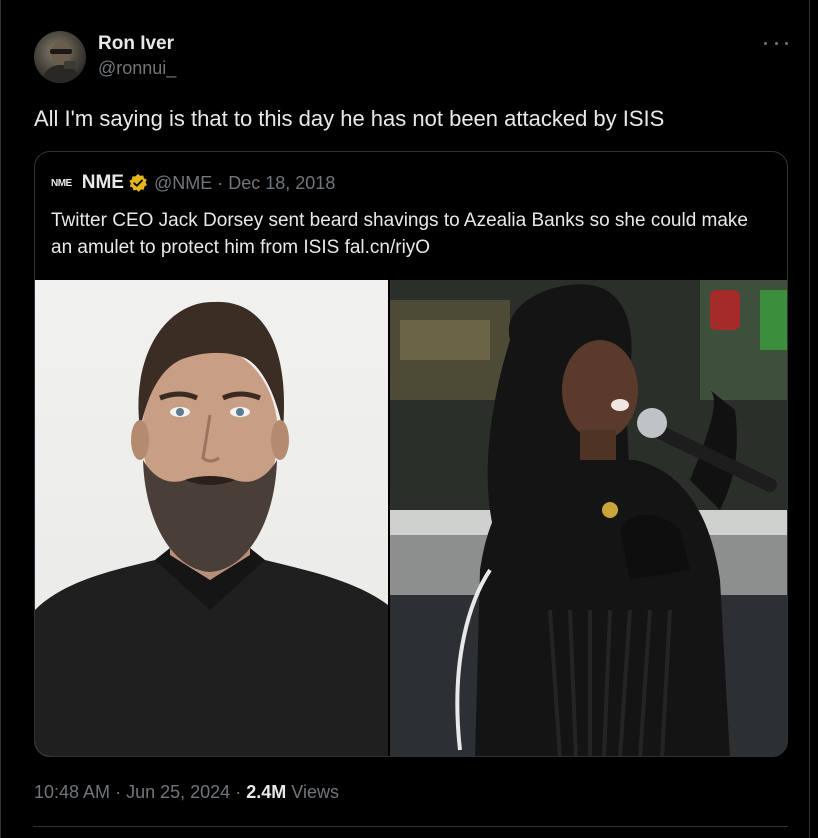  I want to click on tweet-time: 10:48 AM, so click(72, 792).